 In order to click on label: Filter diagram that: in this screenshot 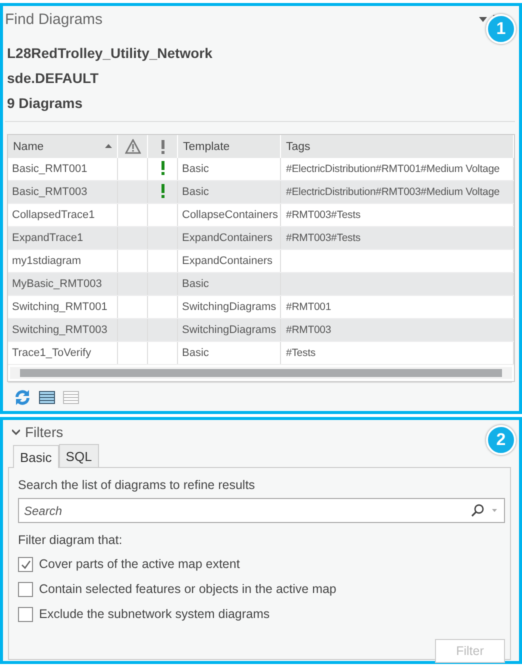, I will do `click(71, 540)`.